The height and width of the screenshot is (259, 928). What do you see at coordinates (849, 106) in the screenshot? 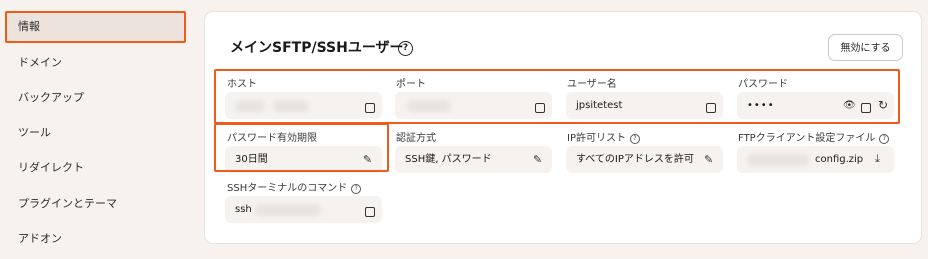
I see `eye-icon: 👁` at bounding box center [849, 106].